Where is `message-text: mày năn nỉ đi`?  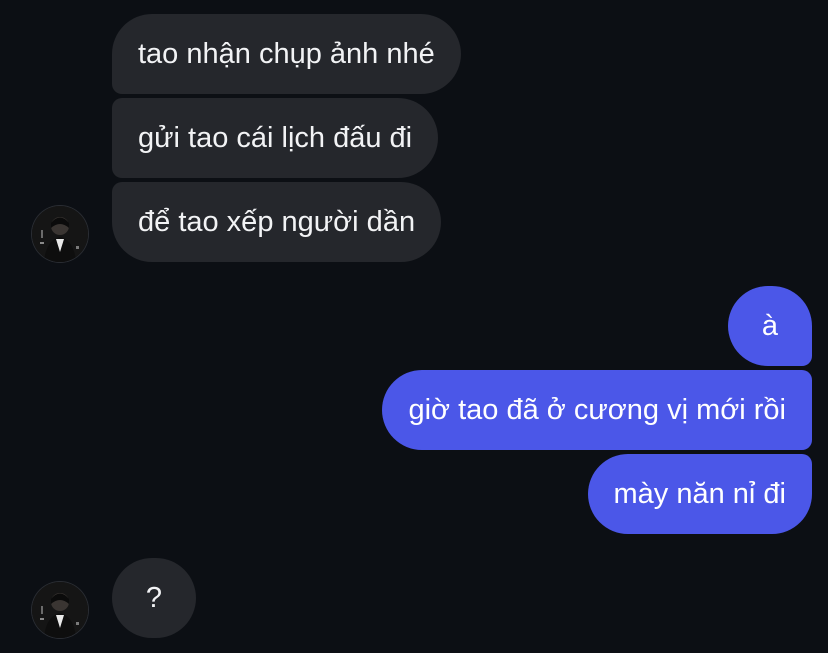
message-text: mày năn nỉ đi is located at coordinates (700, 493).